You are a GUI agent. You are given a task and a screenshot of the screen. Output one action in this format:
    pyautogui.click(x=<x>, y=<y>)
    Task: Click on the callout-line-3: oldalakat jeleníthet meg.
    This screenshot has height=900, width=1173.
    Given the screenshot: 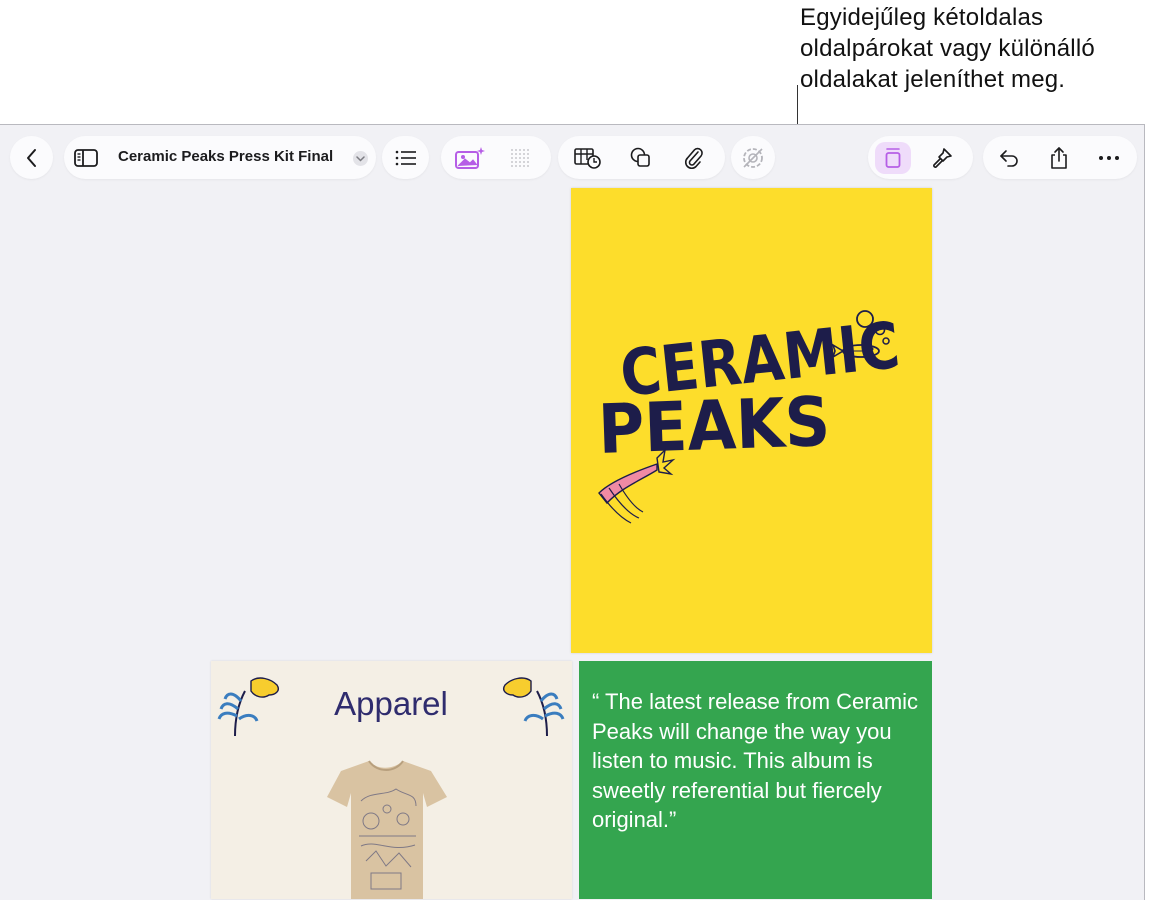 What is the action you would take?
    pyautogui.click(x=933, y=79)
    